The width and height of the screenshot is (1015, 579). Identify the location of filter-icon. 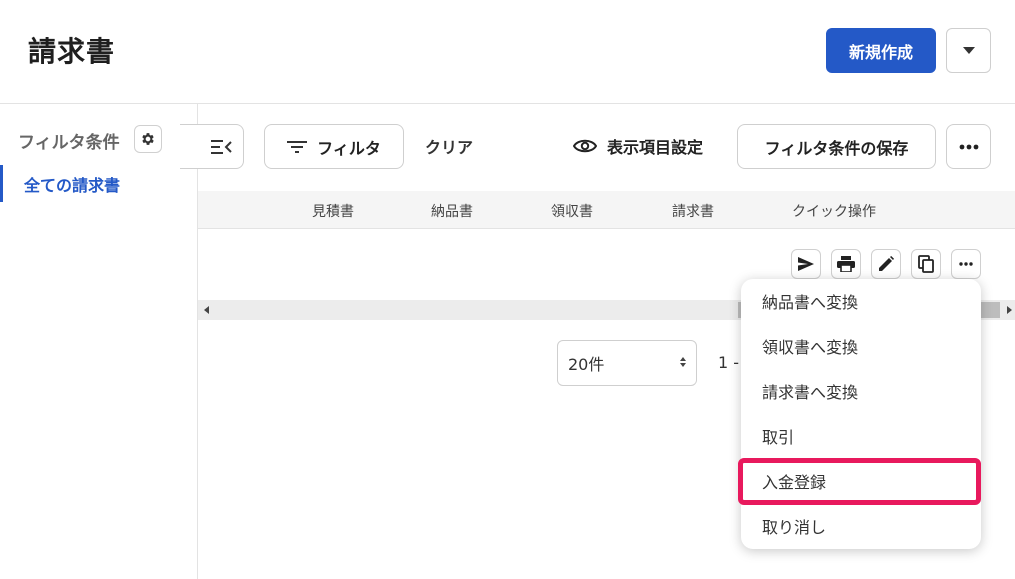
(297, 146).